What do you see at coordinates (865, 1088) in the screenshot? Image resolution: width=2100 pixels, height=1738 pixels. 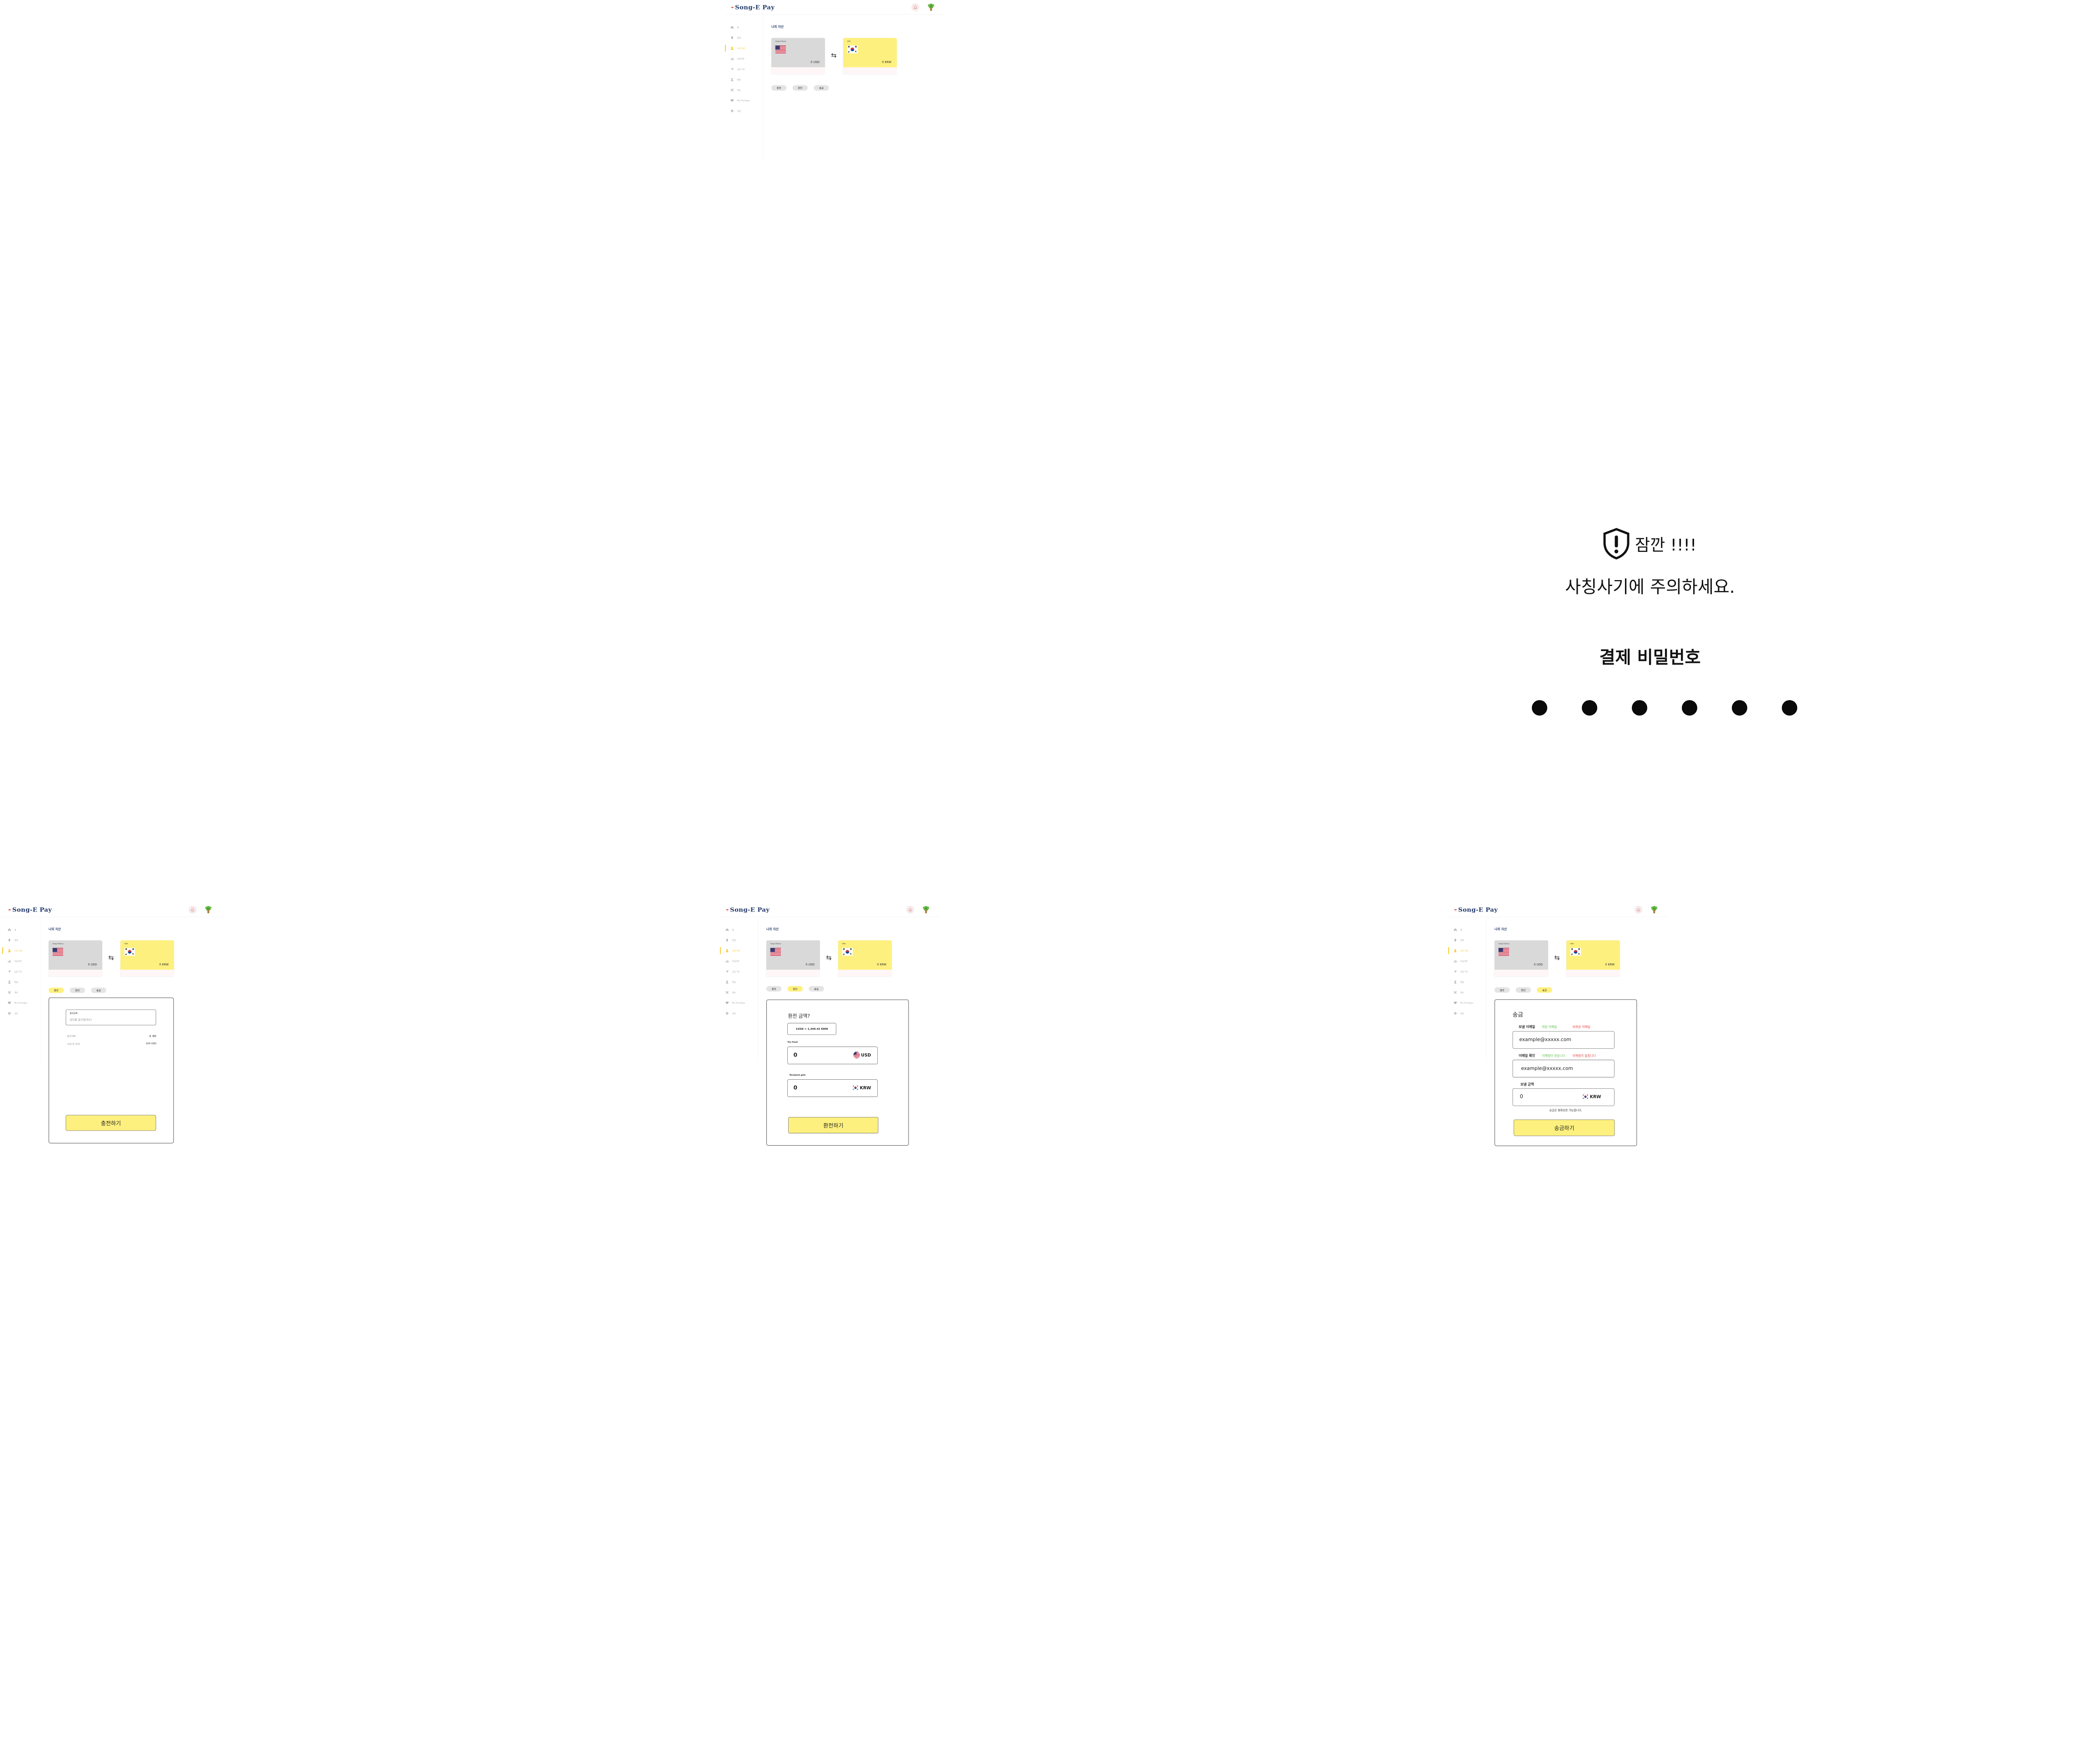 I see `recv-currency: KRW` at bounding box center [865, 1088].